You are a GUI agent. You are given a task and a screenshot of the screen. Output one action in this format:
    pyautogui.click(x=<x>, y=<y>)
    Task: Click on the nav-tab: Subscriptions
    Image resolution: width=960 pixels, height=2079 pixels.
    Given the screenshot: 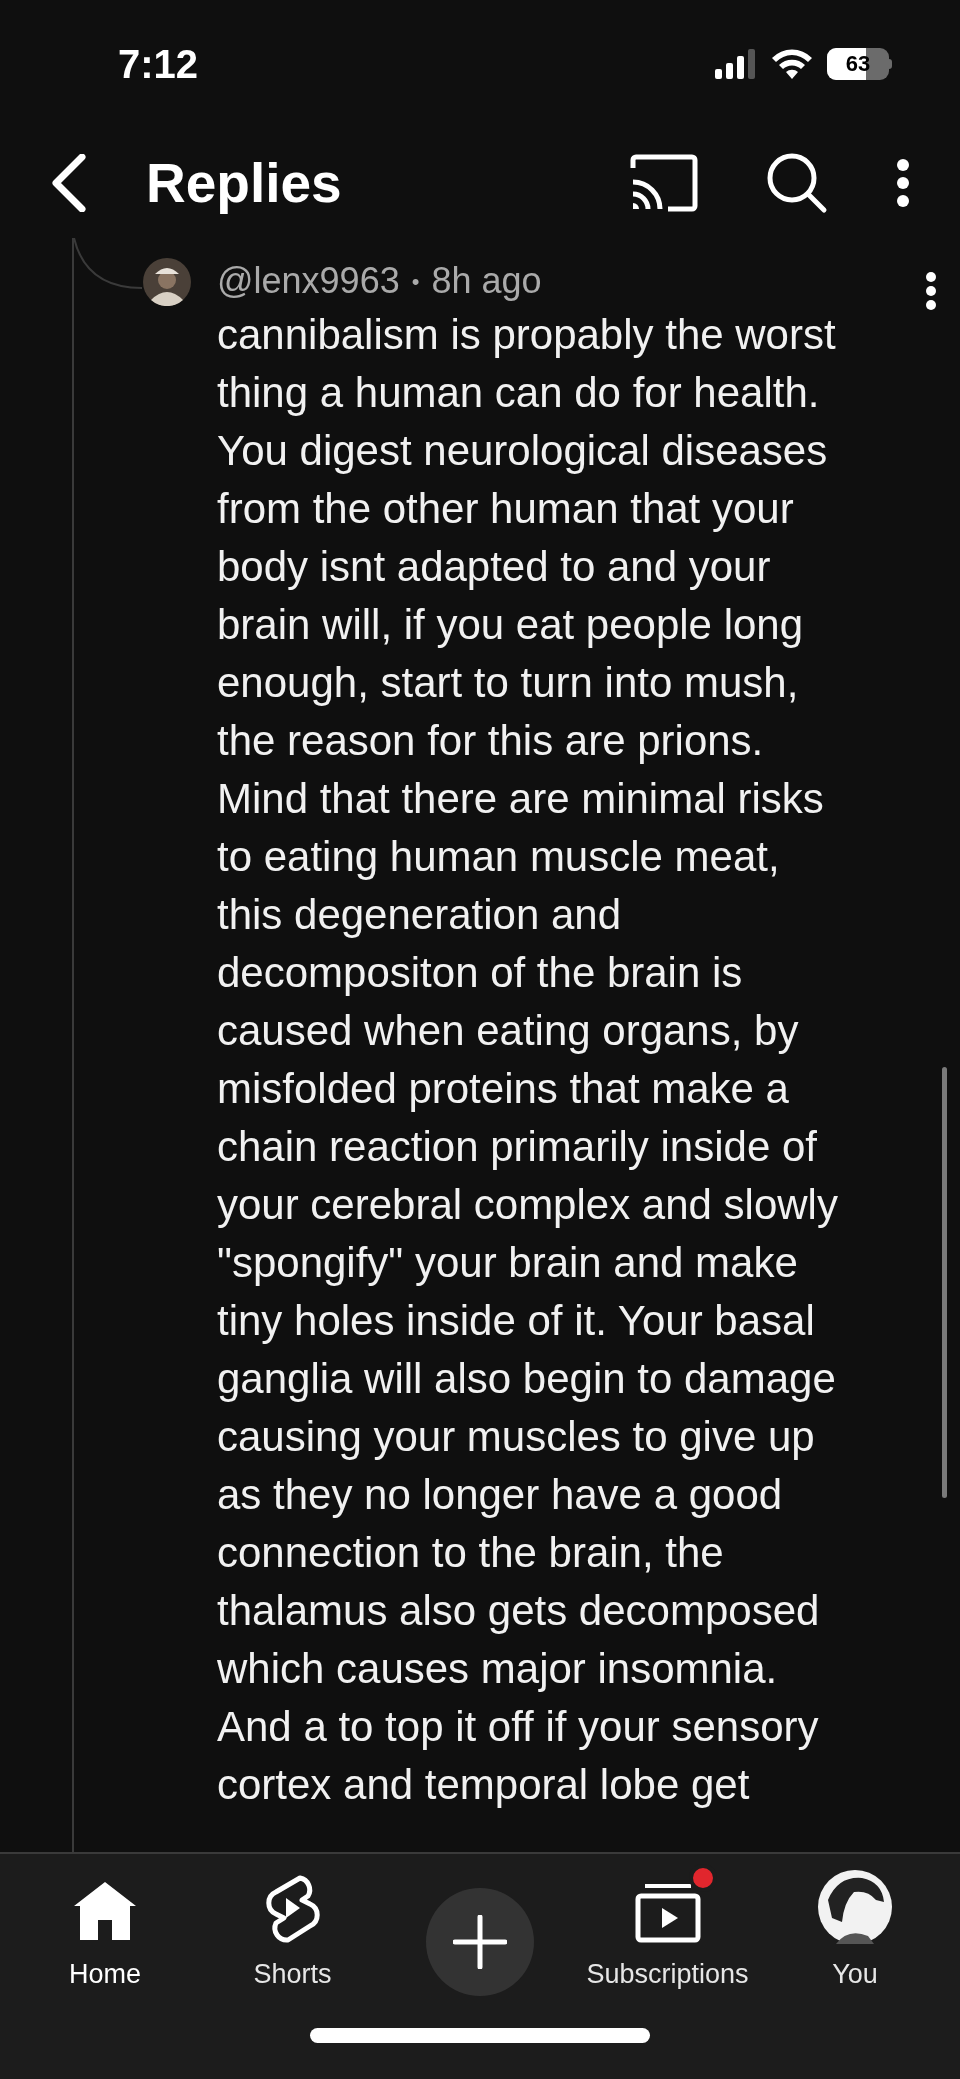 What is the action you would take?
    pyautogui.click(x=667, y=1931)
    